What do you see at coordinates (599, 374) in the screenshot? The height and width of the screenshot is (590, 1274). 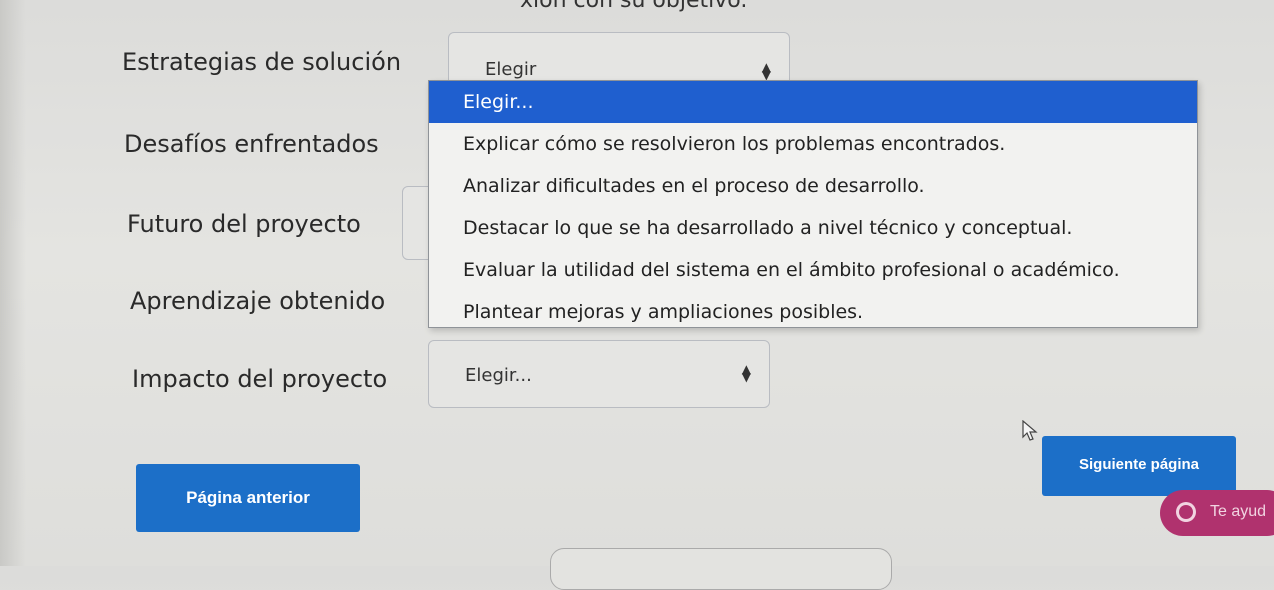 I see `select-impacto: Elegir... ▲ ▼` at bounding box center [599, 374].